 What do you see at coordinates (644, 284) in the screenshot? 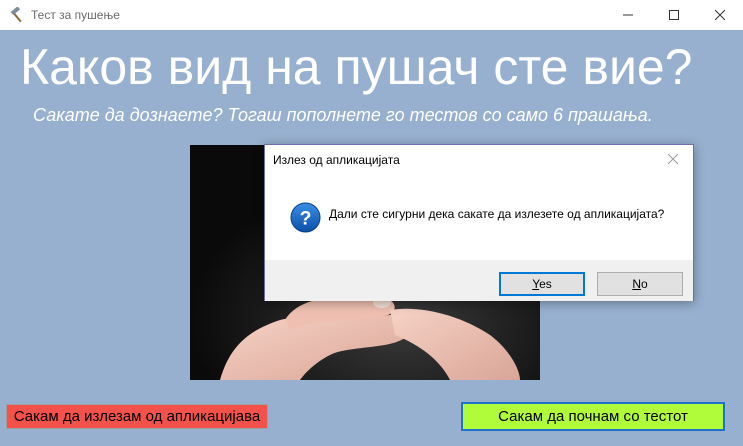
I see `no-label: o` at bounding box center [644, 284].